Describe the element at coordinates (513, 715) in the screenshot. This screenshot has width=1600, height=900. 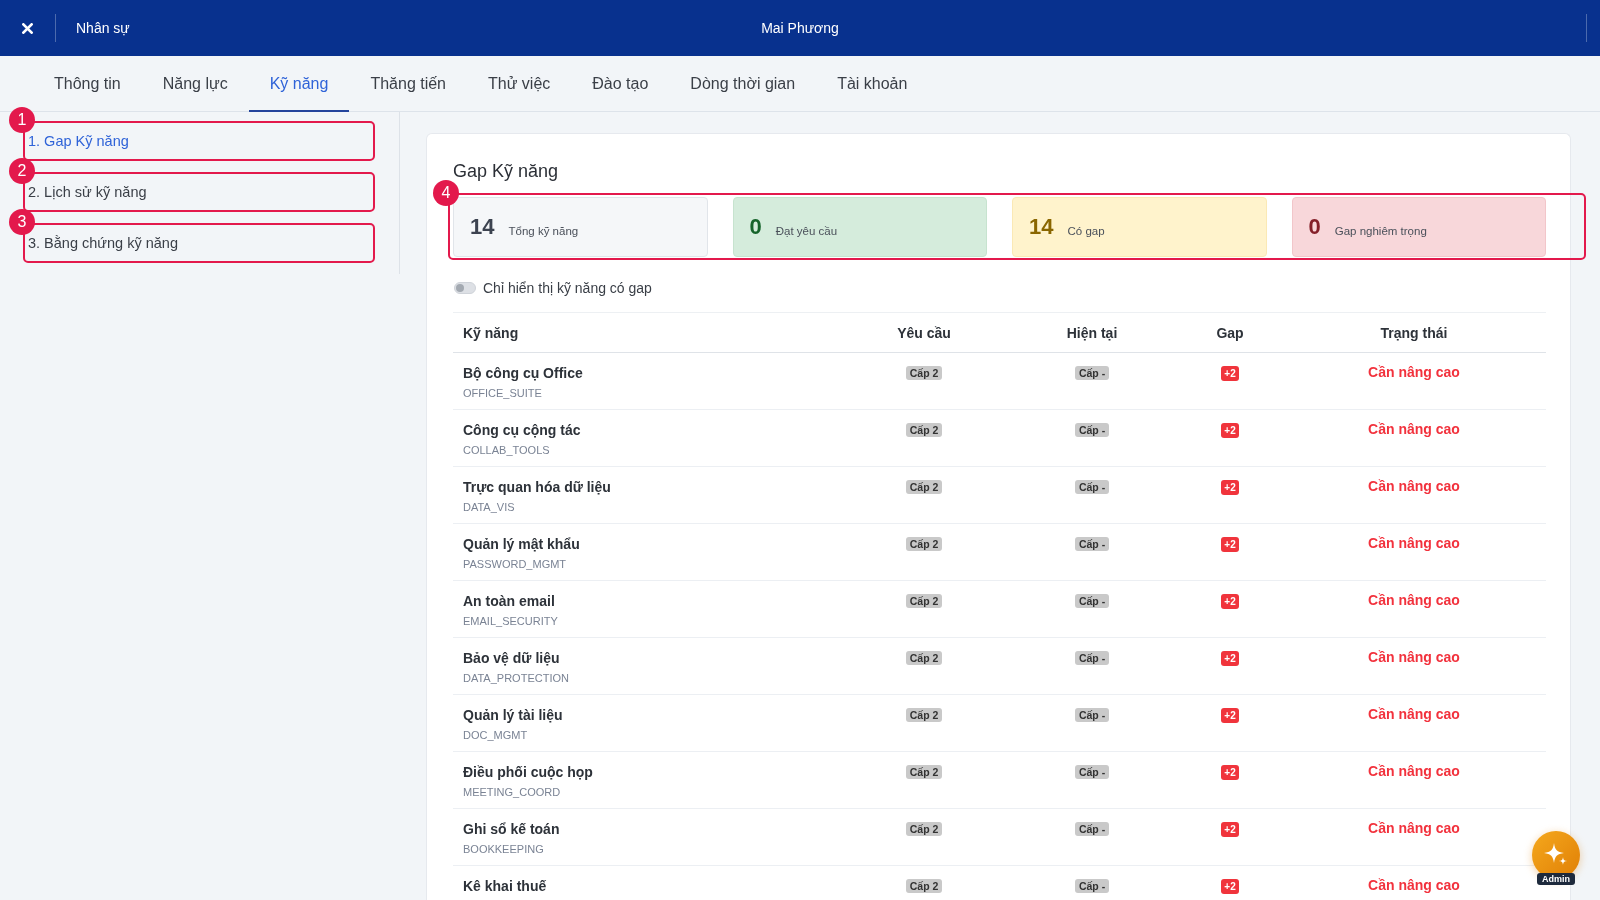
I see `skill-name: Quản lý tài liệu` at that location.